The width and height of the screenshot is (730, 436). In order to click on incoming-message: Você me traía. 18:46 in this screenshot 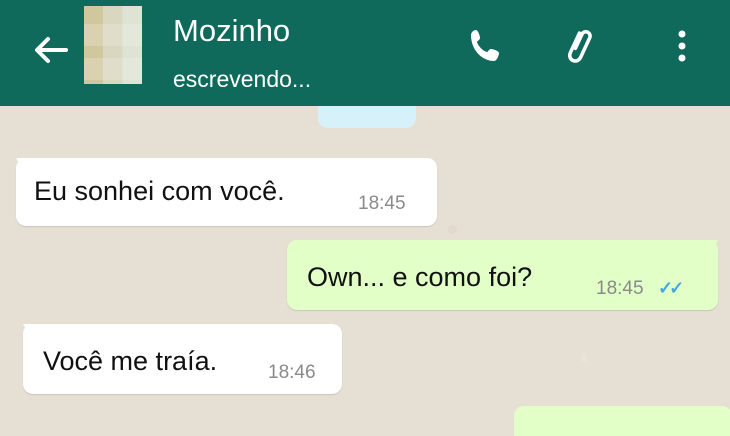, I will do `click(182, 359)`.